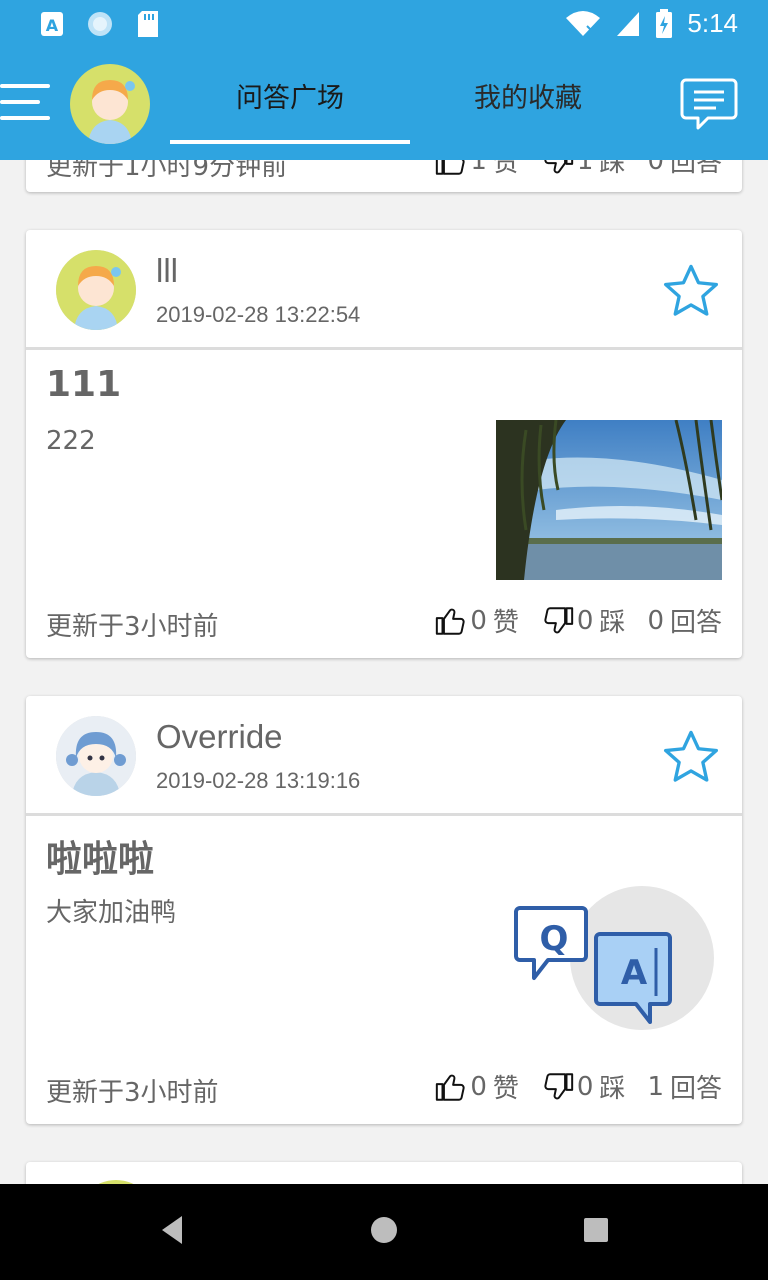 This screenshot has width=768, height=1280. I want to click on back-icon, so click(172, 1230).